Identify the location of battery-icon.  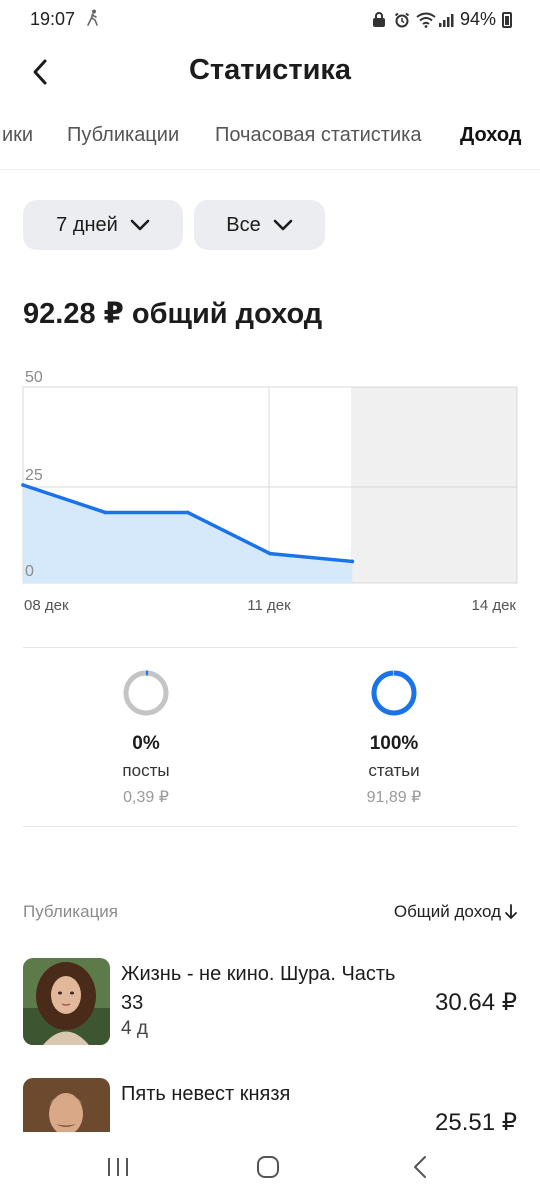
(507, 19).